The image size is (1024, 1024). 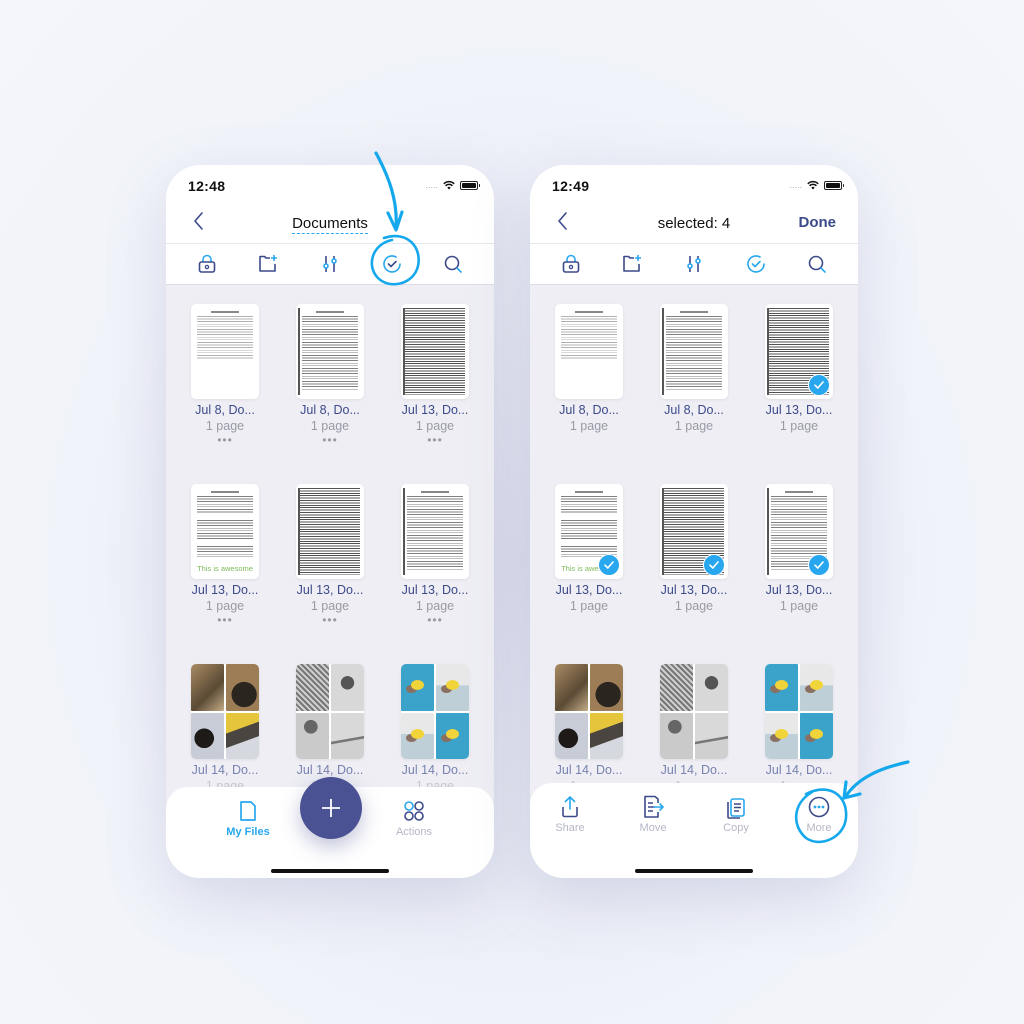 I want to click on done-button: Done, so click(x=818, y=222).